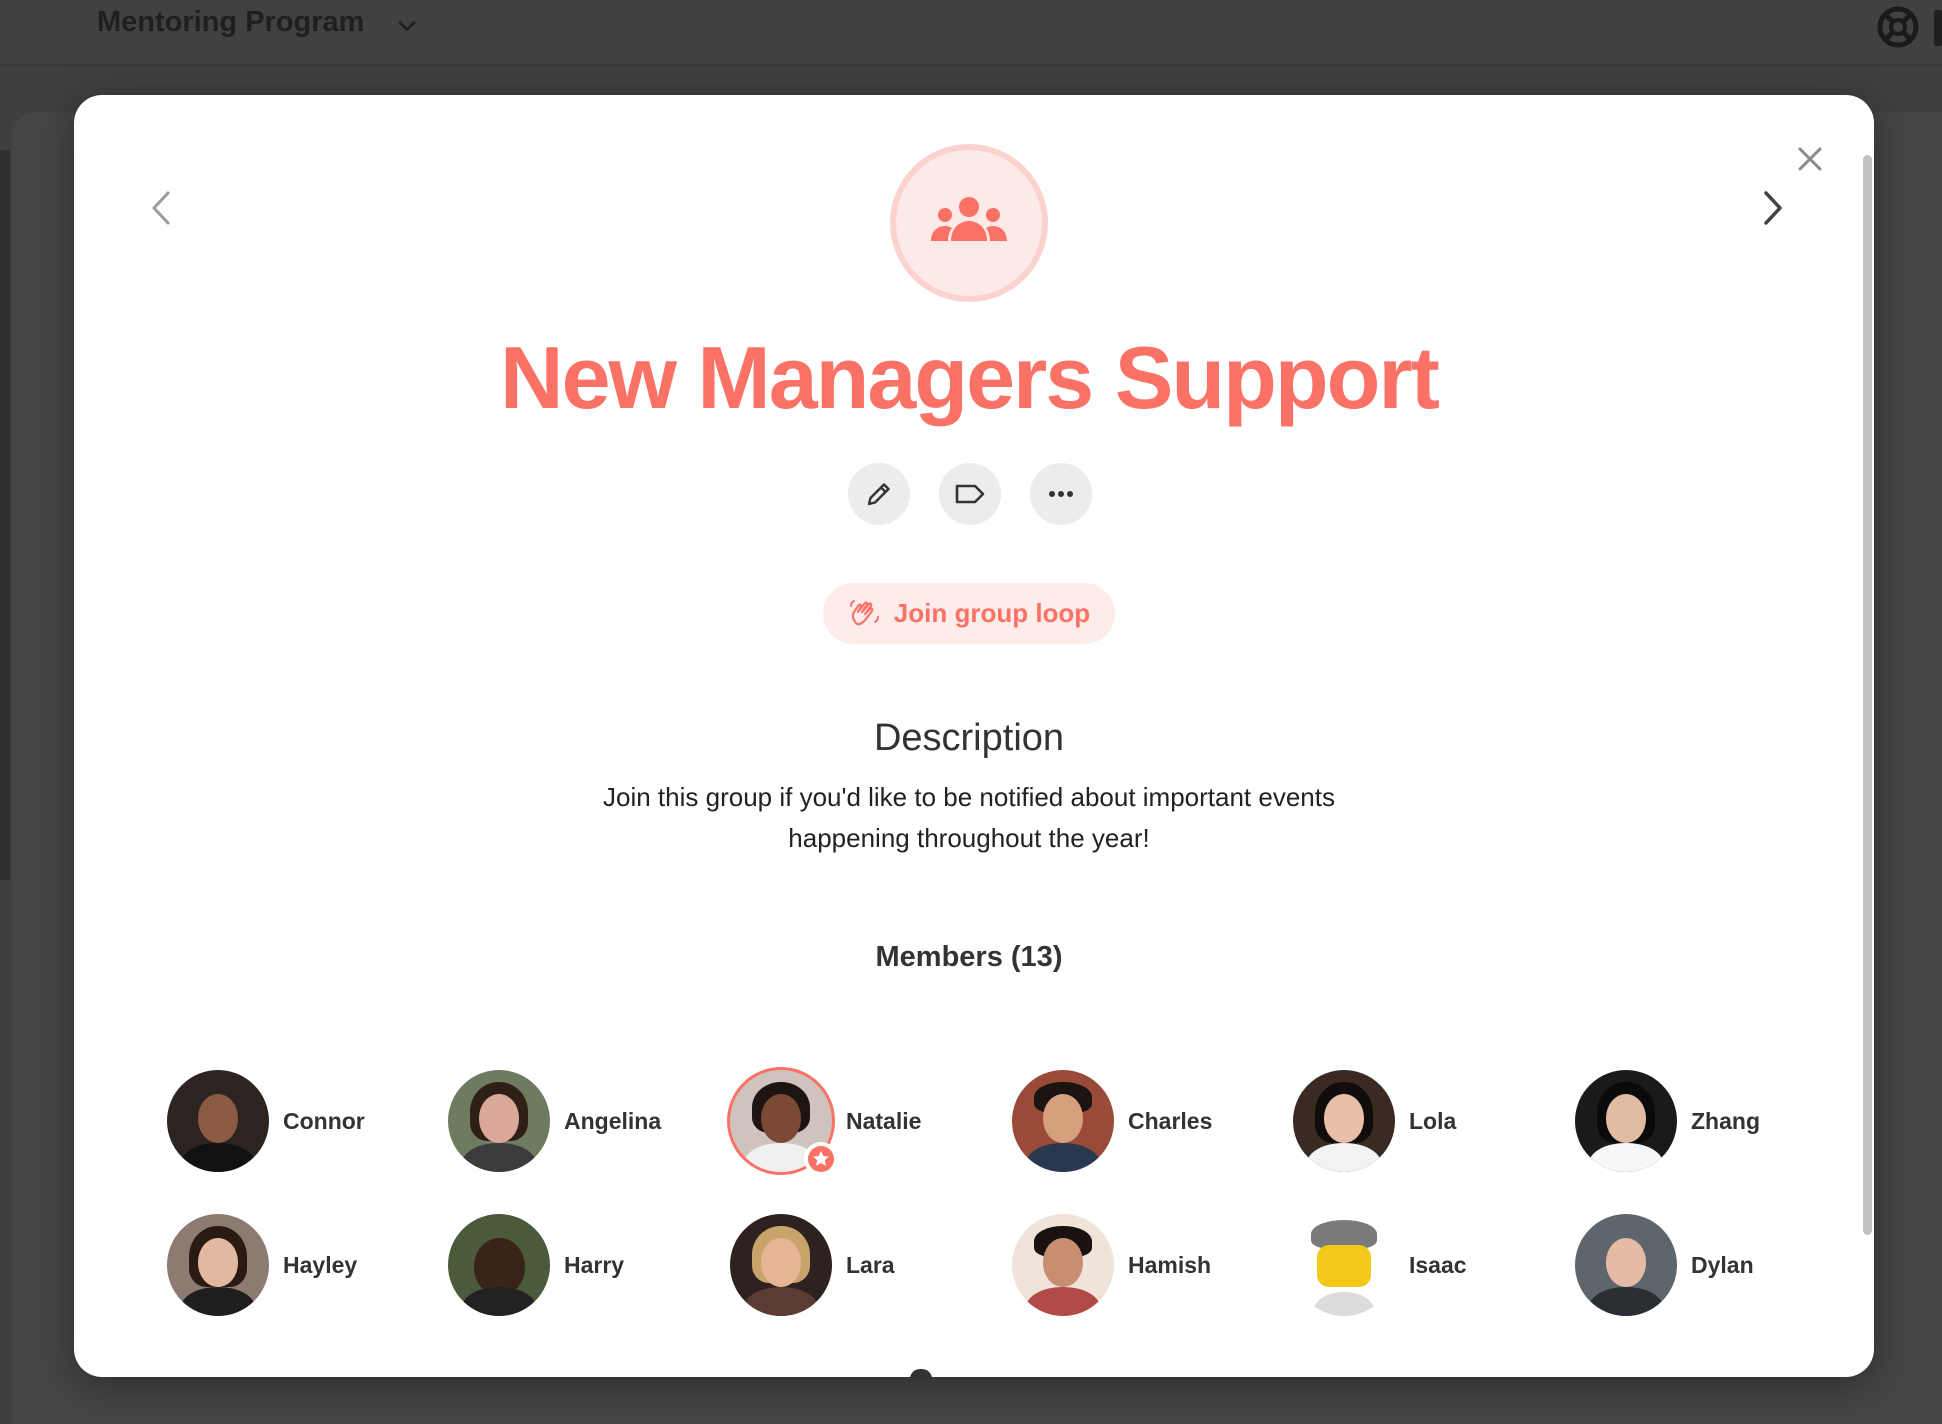 The width and height of the screenshot is (1942, 1424). Describe the element at coordinates (407, 26) in the screenshot. I see `chevron-down-icon` at that location.